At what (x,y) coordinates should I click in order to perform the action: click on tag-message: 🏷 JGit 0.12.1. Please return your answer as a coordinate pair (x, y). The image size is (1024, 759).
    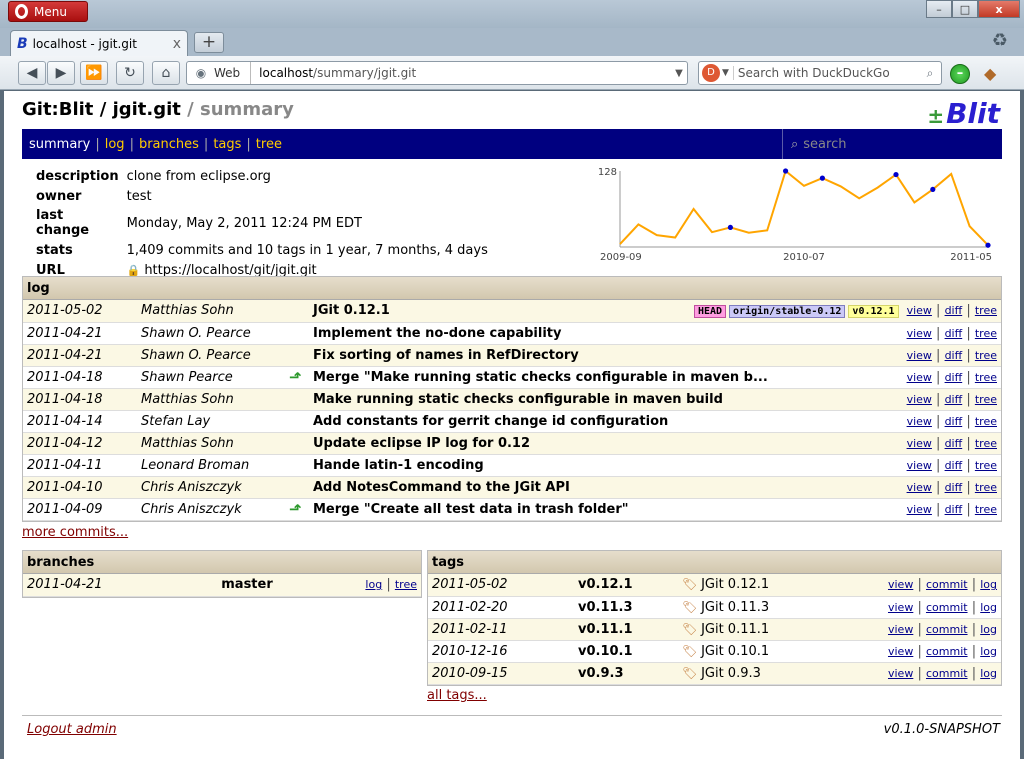
    Looking at the image, I should click on (781, 585).